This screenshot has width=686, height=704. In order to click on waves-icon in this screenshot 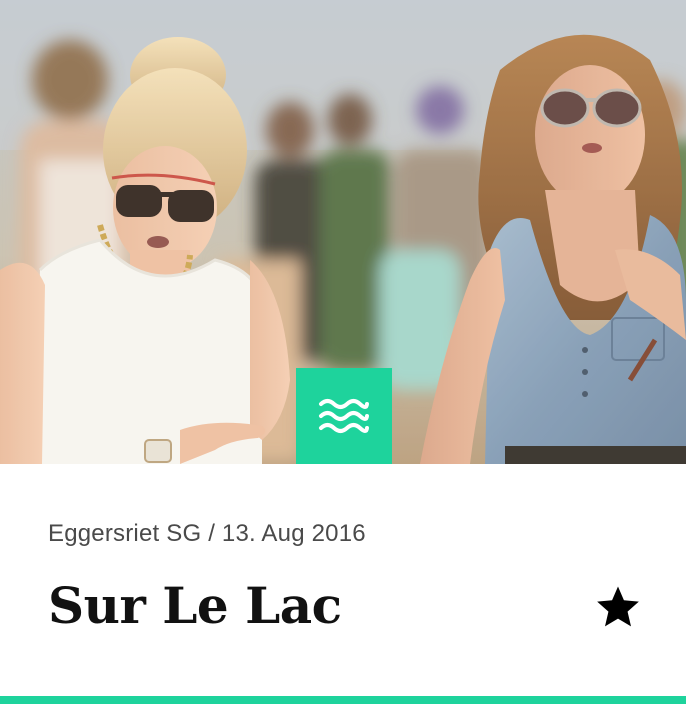, I will do `click(344, 416)`.